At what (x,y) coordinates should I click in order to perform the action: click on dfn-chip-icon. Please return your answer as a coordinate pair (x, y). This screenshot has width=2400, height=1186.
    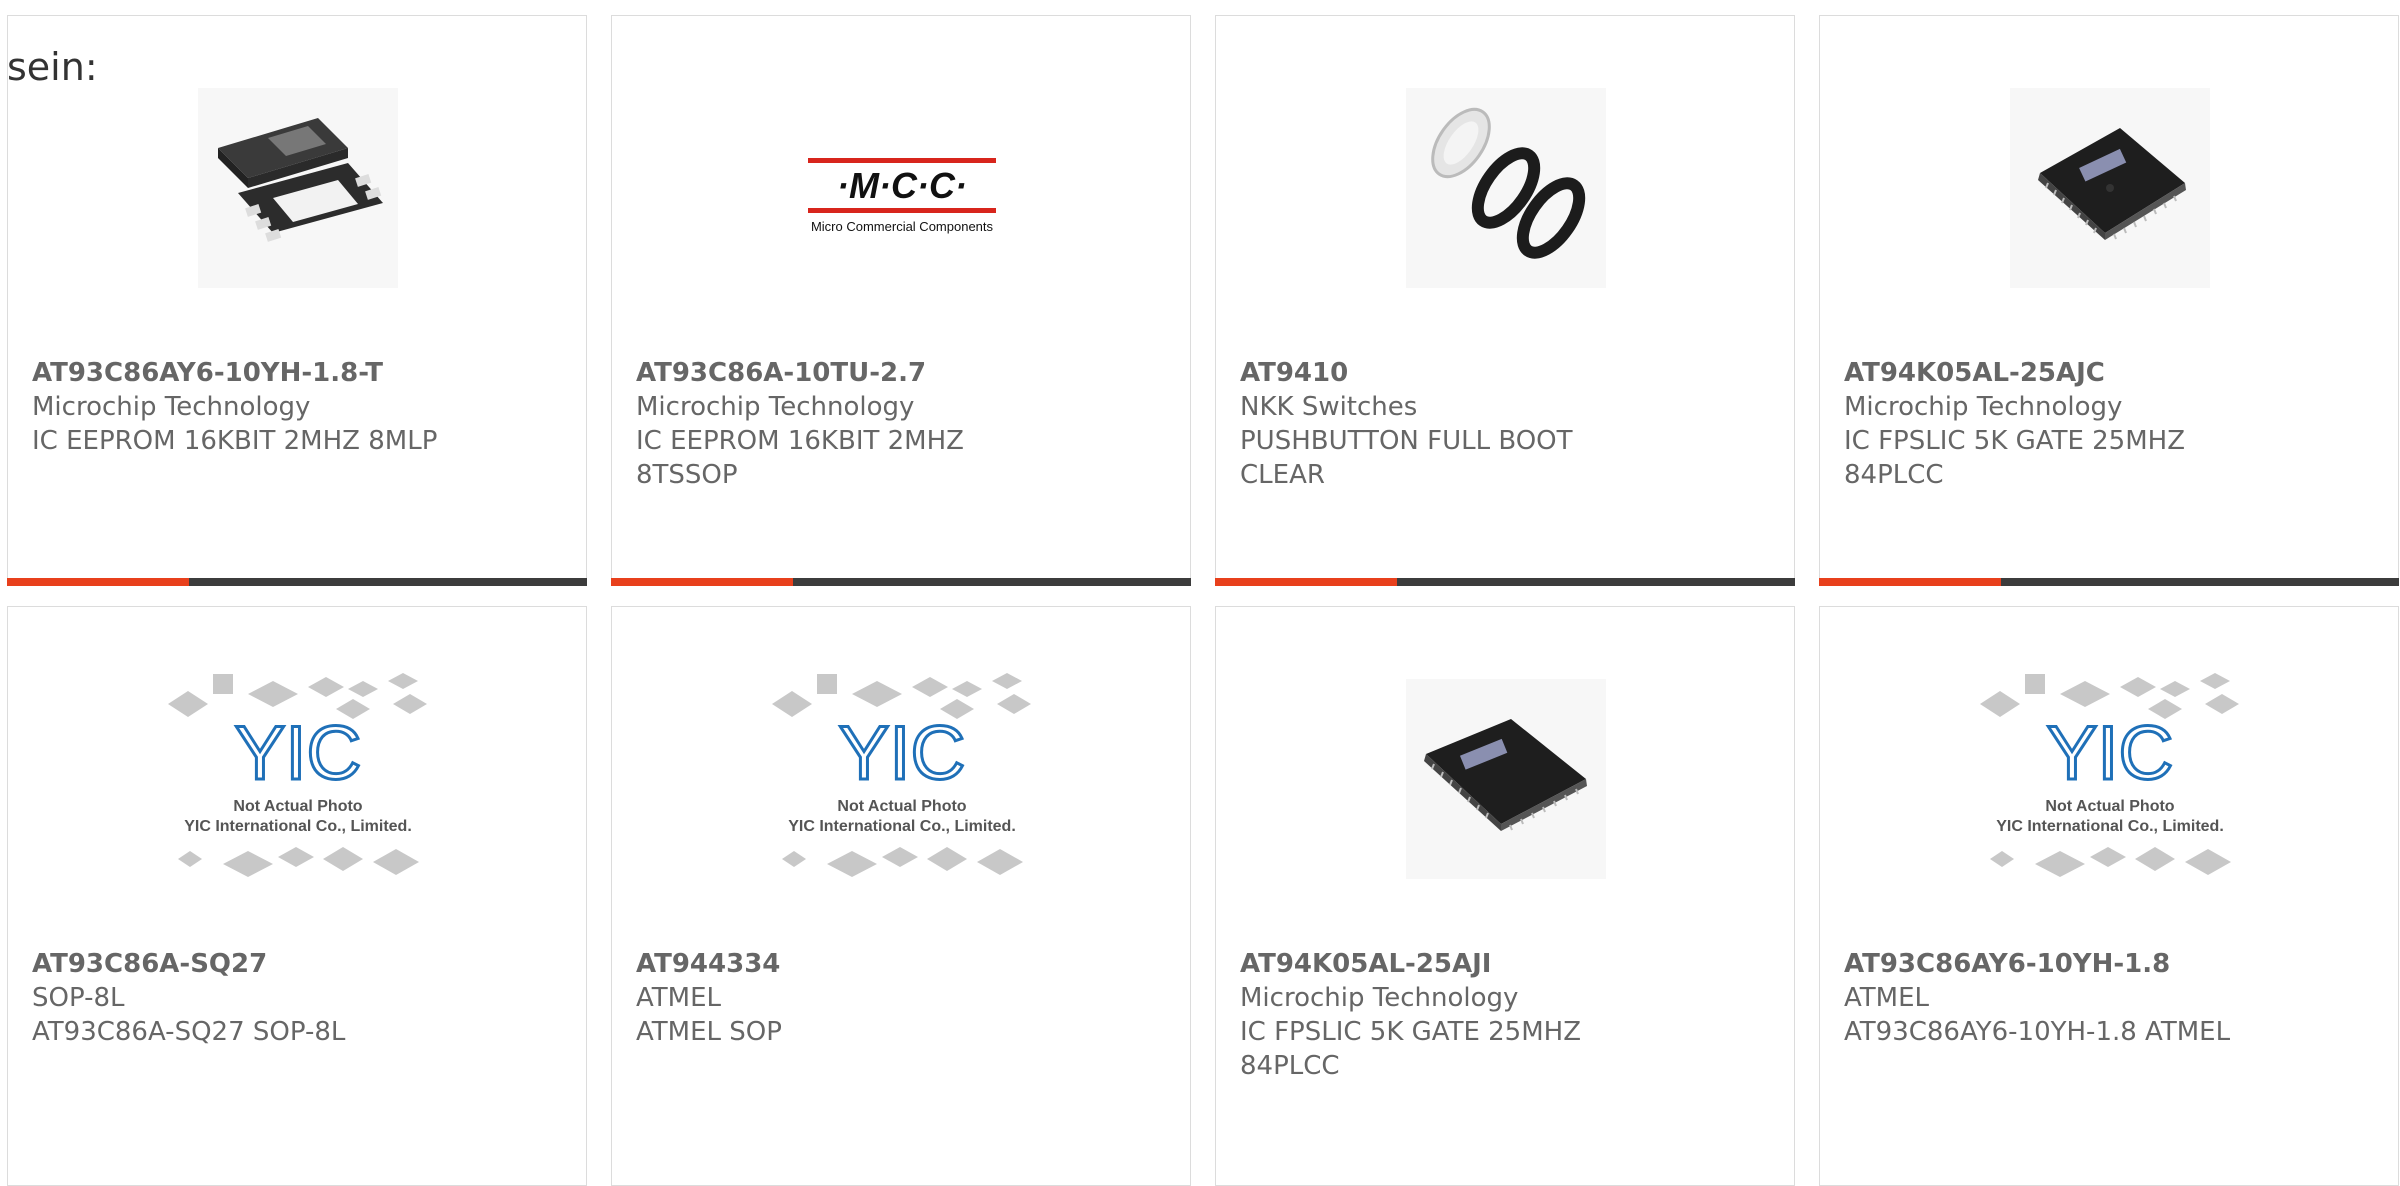
    Looking at the image, I should click on (298, 188).